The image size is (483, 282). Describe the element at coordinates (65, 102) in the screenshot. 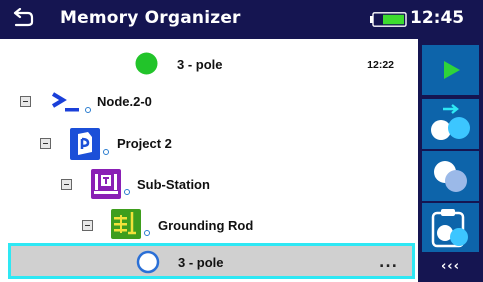

I see `node-prompt-icon` at that location.